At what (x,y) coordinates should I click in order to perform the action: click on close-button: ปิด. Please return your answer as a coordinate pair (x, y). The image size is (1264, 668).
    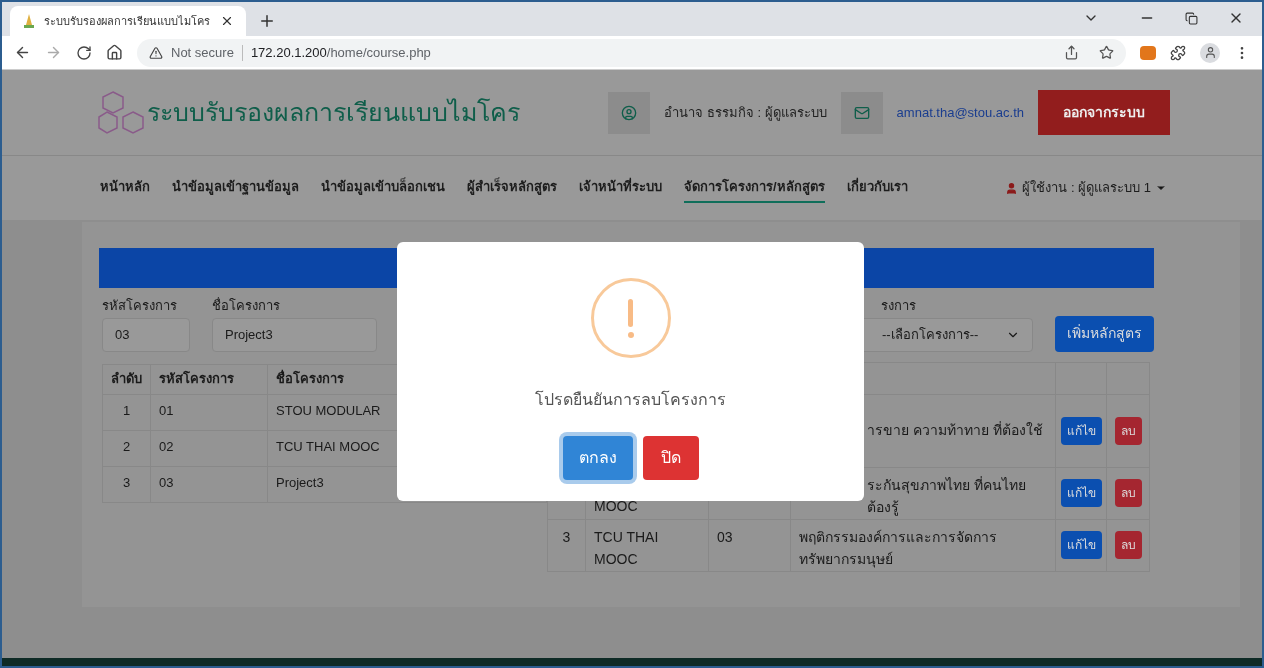
    Looking at the image, I should click on (670, 458).